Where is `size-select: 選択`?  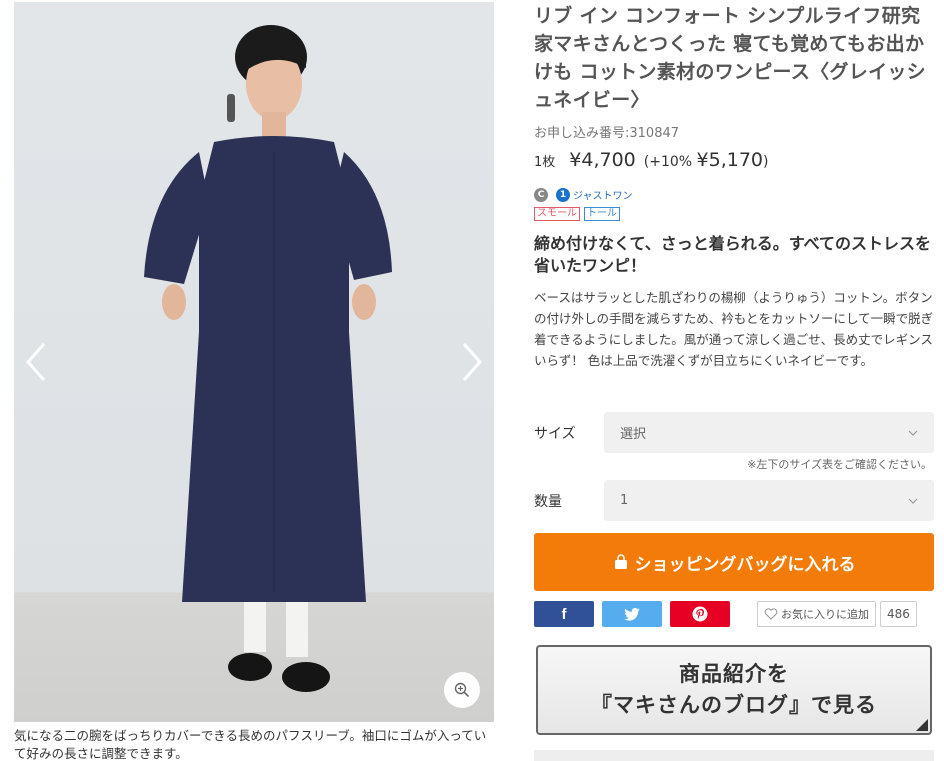 size-select: 選択 is located at coordinates (769, 432).